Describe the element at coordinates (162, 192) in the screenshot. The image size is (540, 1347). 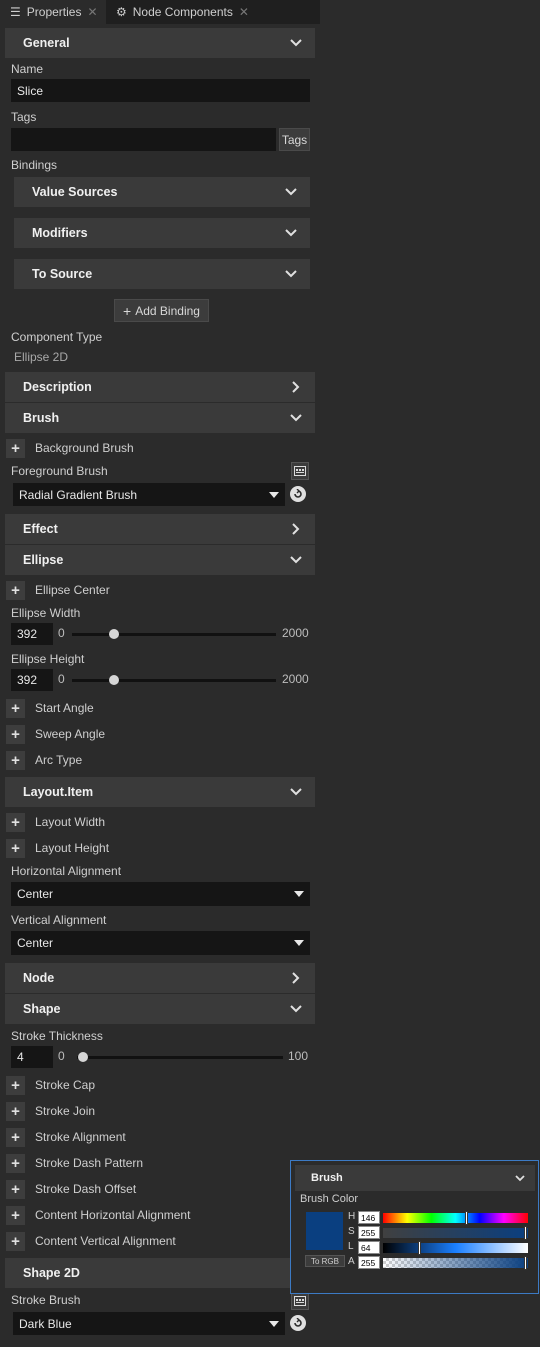
I see `section-value-sources: Value Sources` at that location.